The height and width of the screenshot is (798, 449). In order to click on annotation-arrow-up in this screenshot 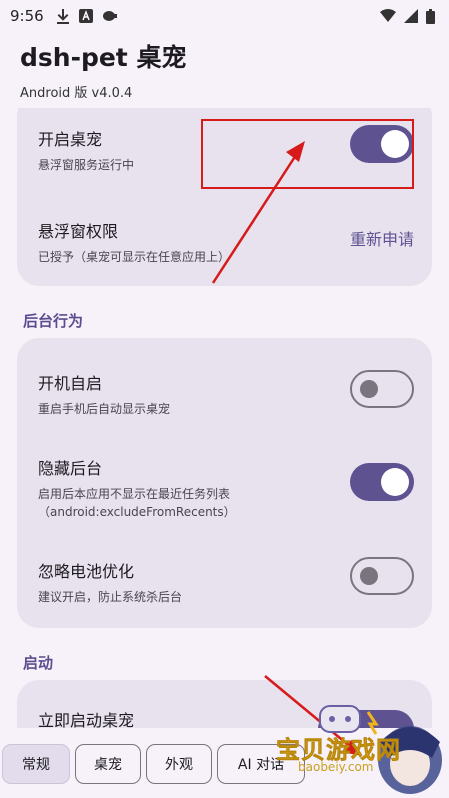, I will do `click(255, 217)`.